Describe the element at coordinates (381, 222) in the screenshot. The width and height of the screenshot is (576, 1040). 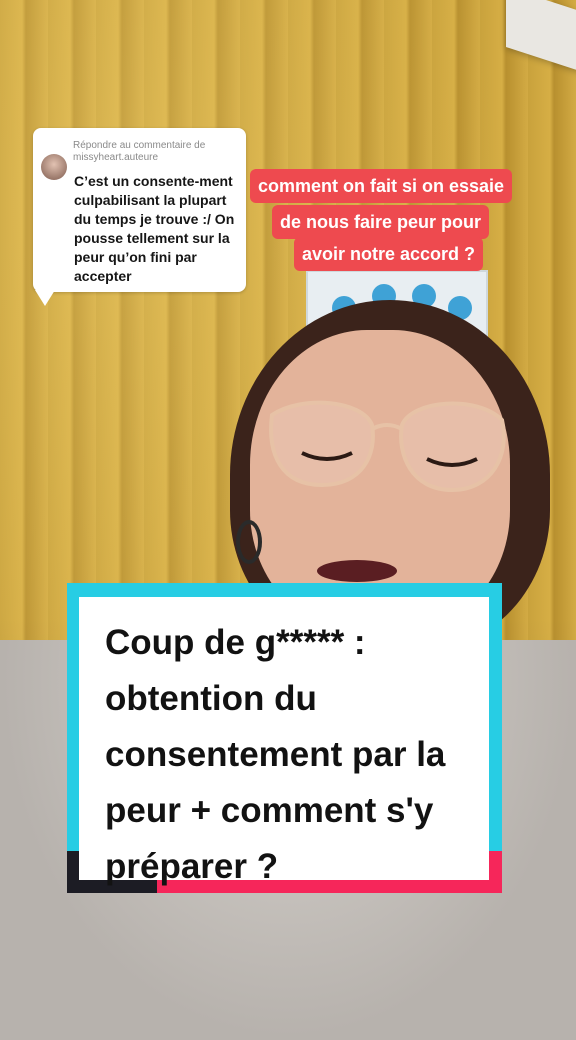
I see `caption-line: de nous faire peur pour` at that location.